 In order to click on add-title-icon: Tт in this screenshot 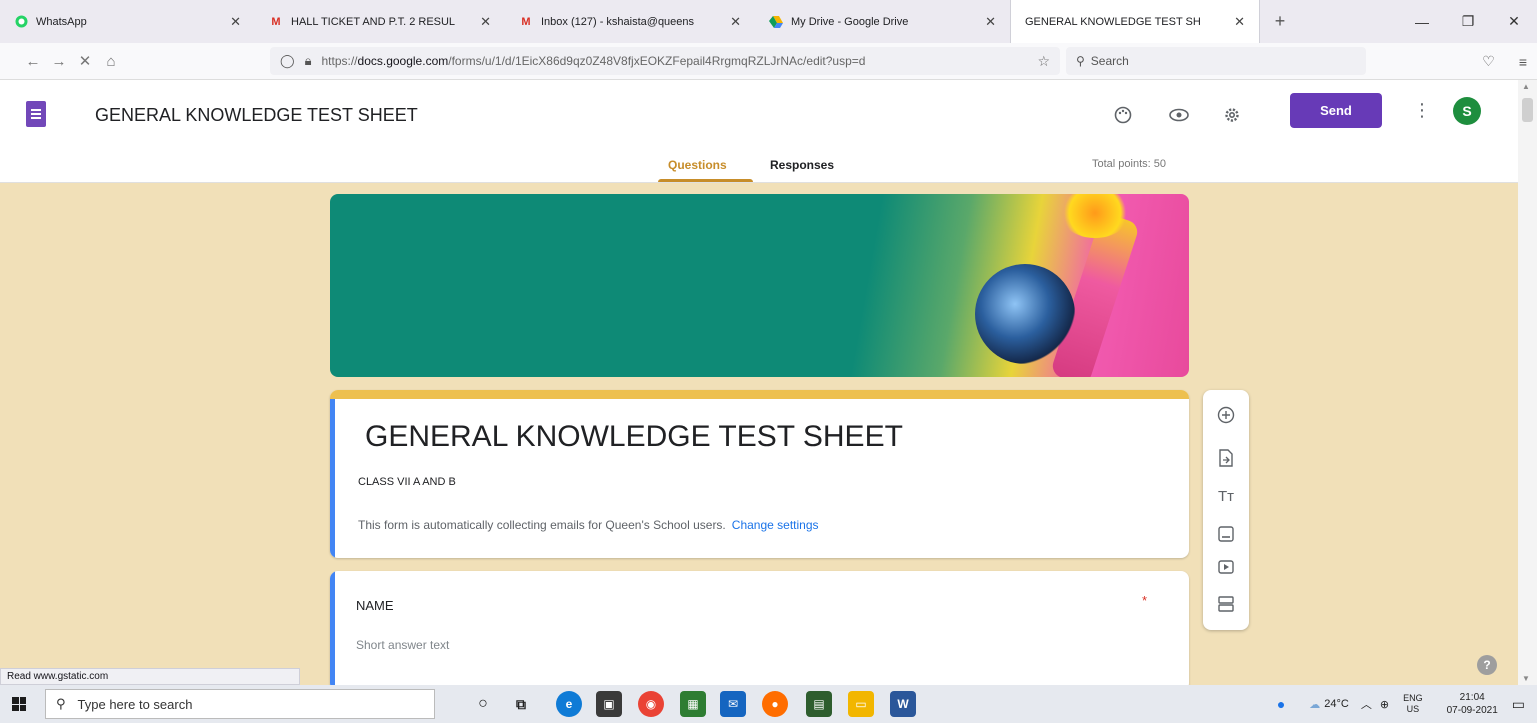, I will do `click(1226, 496)`.